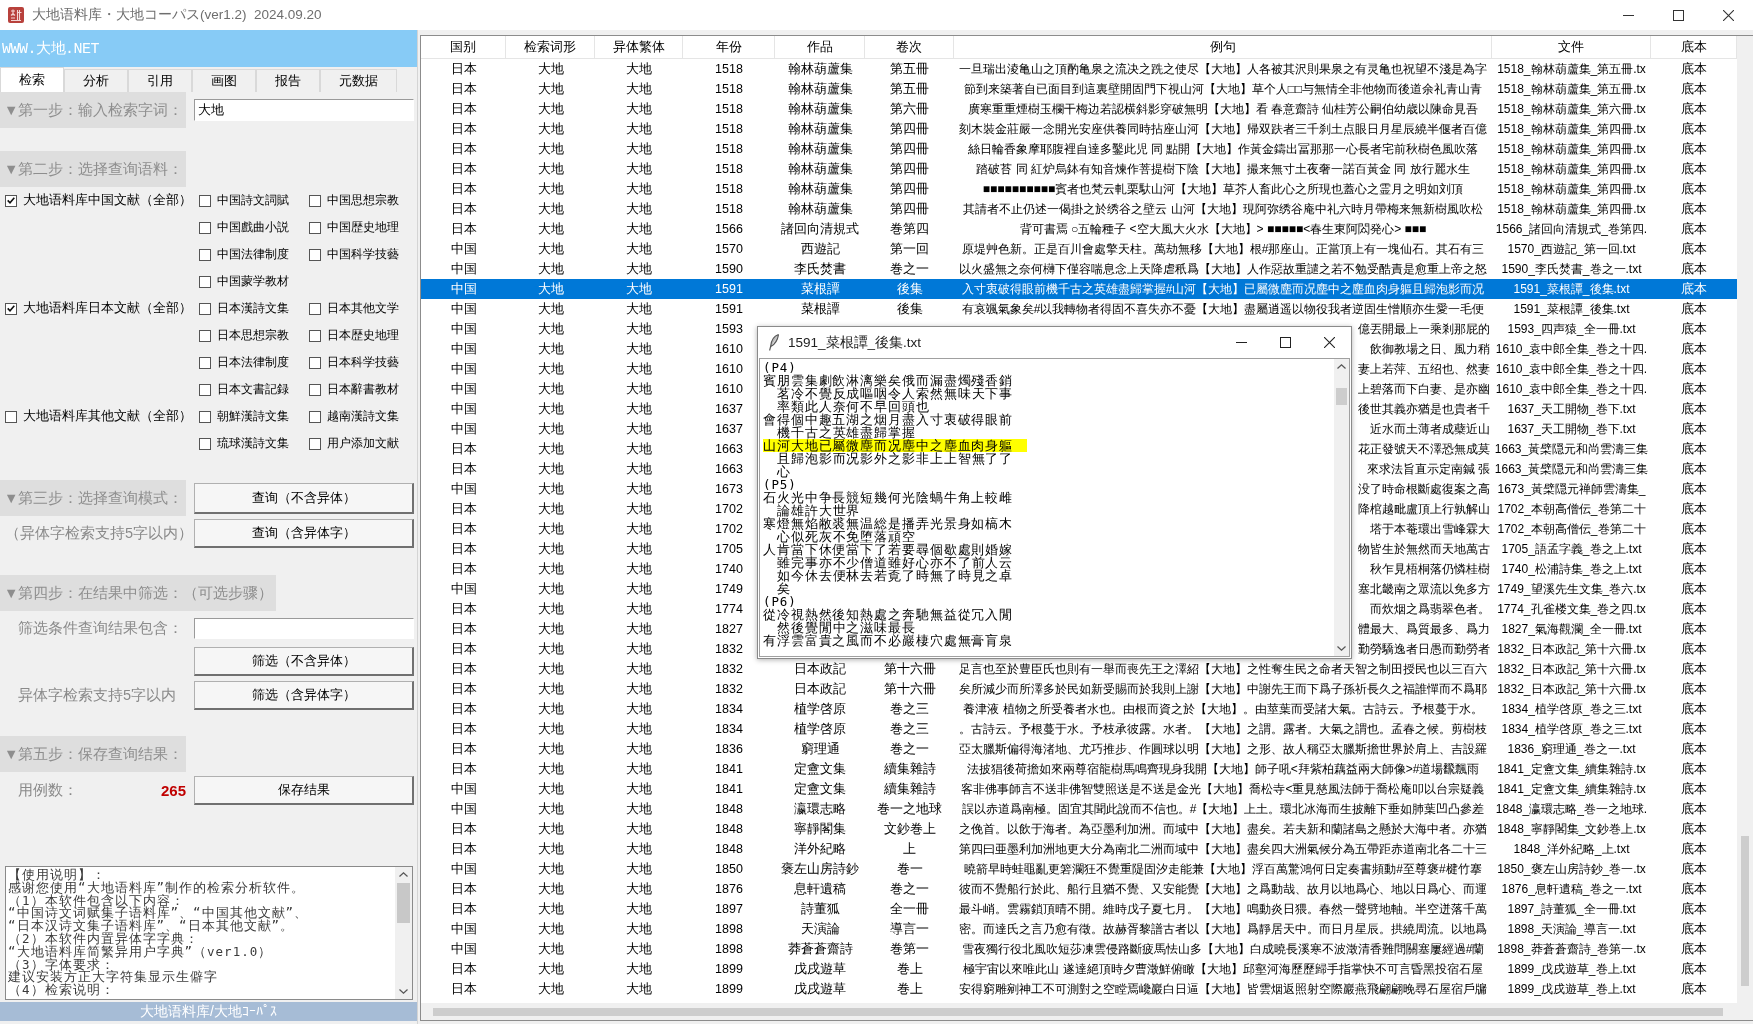  Describe the element at coordinates (1571, 289) in the screenshot. I see `table-cell: 1591_菜根譚_後集.txt` at that location.